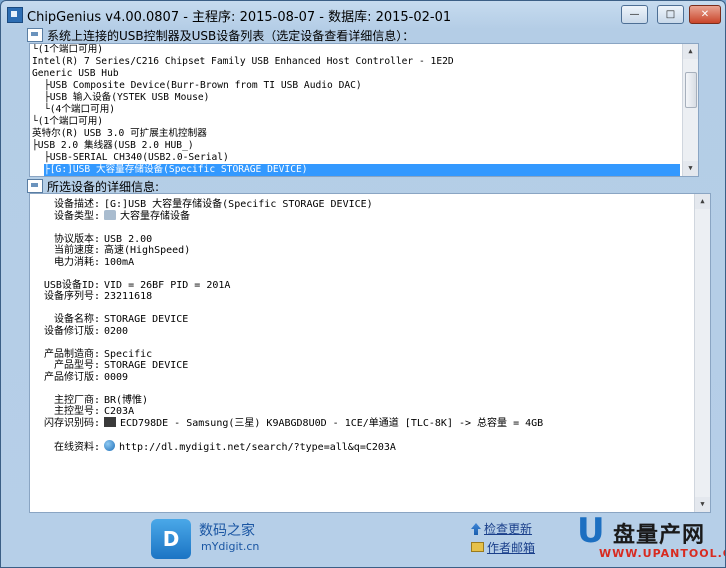  Describe the element at coordinates (109, 445) in the screenshot. I see `globe-icon` at that location.